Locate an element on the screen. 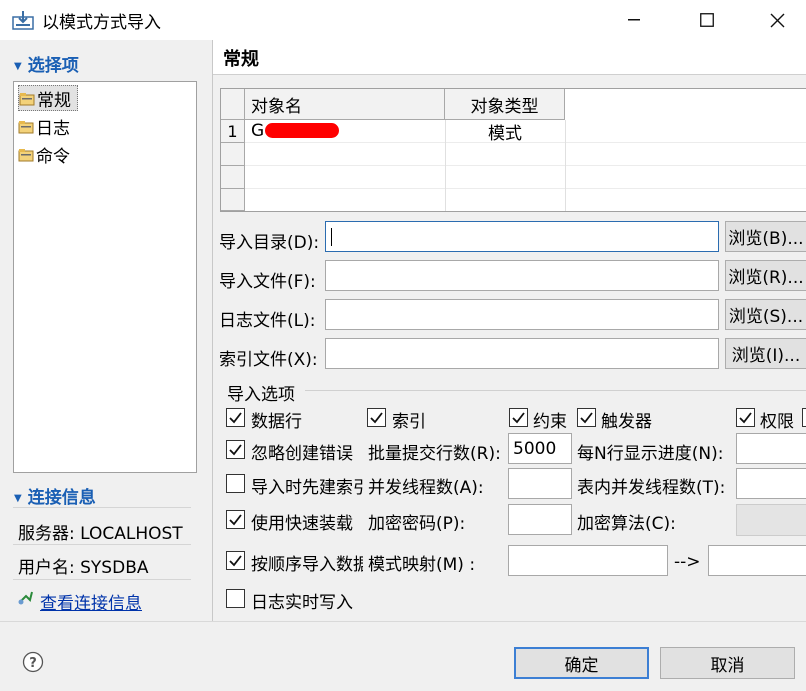 This screenshot has height=691, width=806. checkbox-cutoff is located at coordinates (804, 417).